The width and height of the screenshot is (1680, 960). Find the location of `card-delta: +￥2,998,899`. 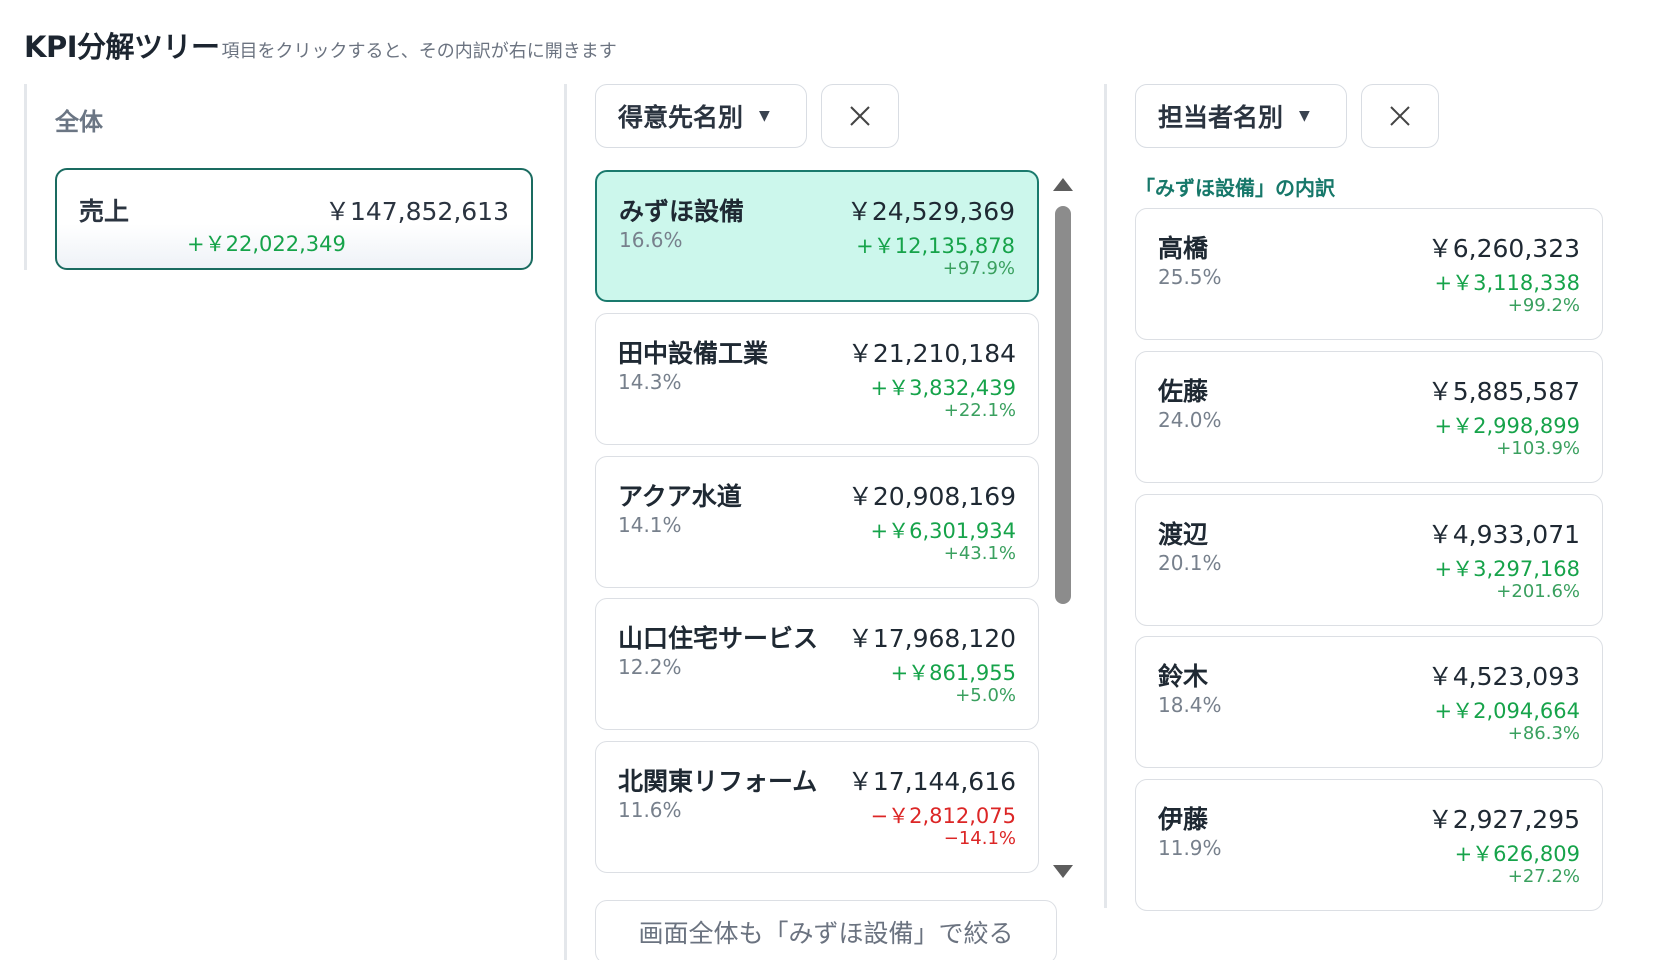

card-delta: +￥2,998,899 is located at coordinates (1507, 426).